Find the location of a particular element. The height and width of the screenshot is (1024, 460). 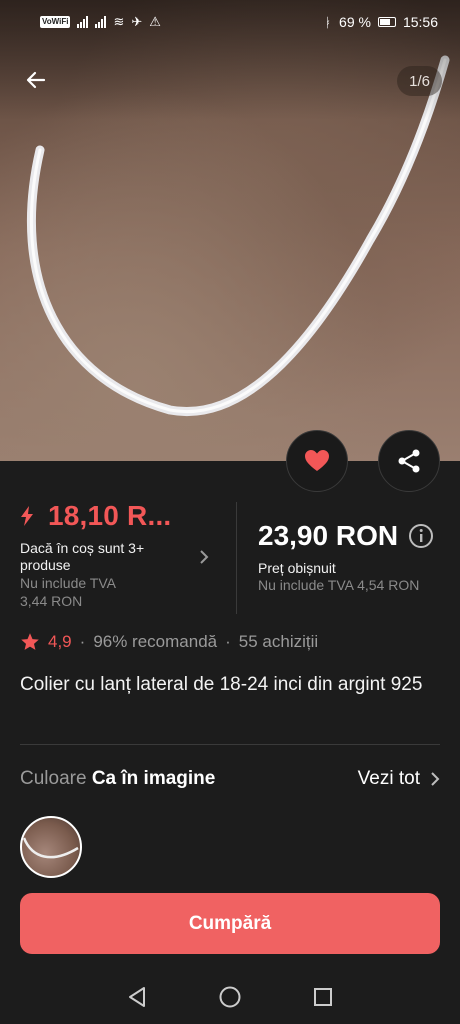

star-icon is located at coordinates (30, 641).